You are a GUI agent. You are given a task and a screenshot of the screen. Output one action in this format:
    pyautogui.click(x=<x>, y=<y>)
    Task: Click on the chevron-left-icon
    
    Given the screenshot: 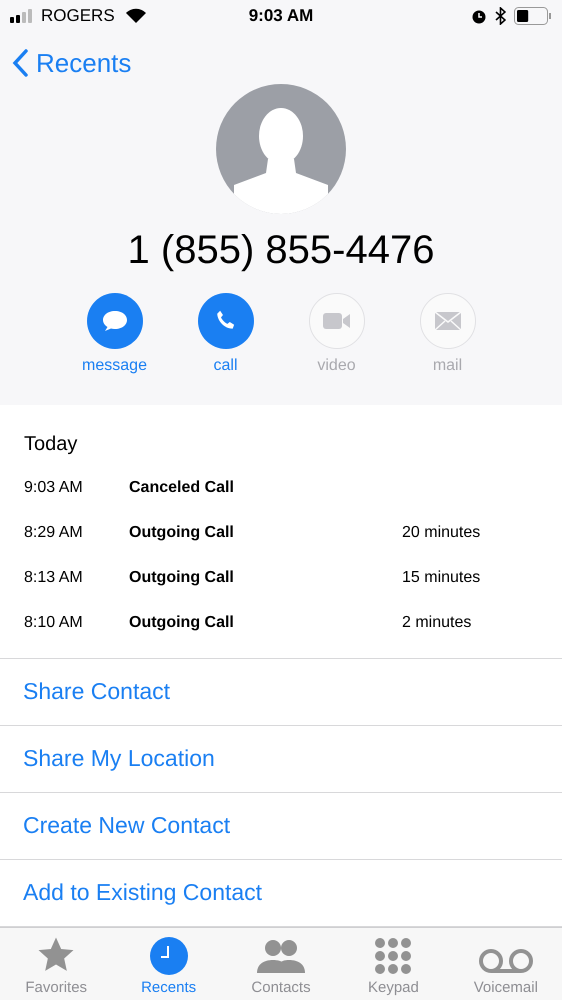 What is the action you would take?
    pyautogui.click(x=20, y=63)
    